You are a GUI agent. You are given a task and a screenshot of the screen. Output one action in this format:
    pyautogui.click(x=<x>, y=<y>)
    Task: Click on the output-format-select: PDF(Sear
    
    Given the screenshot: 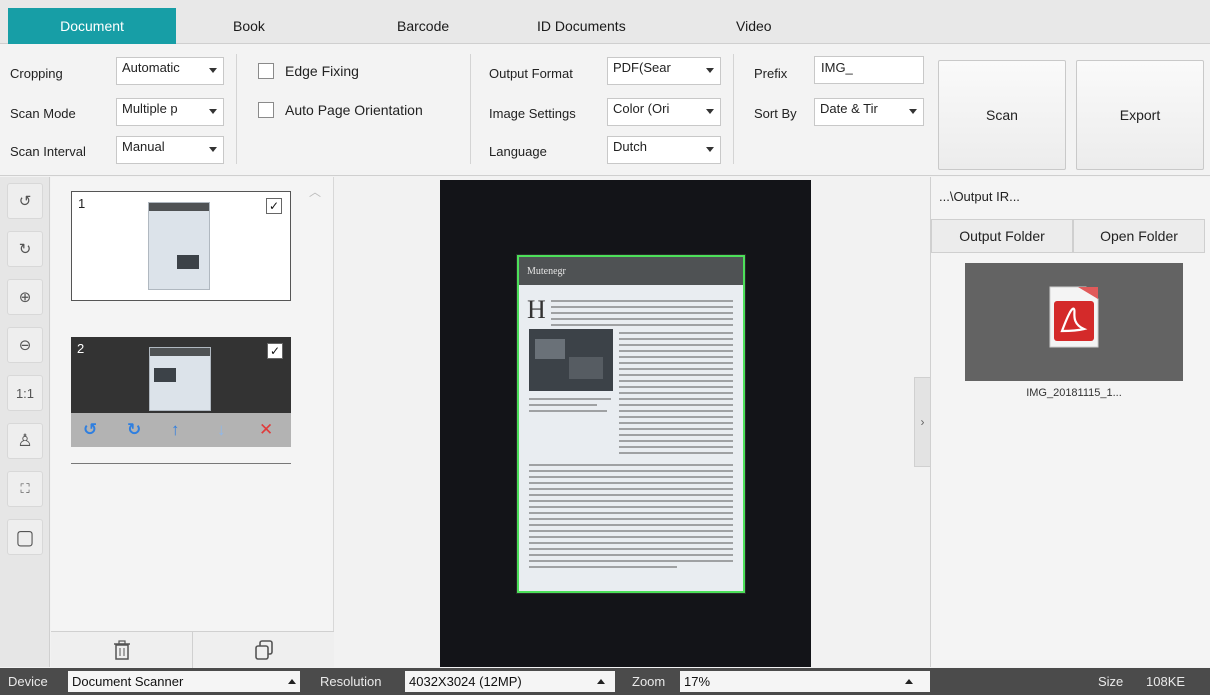 What is the action you would take?
    pyautogui.click(x=664, y=71)
    